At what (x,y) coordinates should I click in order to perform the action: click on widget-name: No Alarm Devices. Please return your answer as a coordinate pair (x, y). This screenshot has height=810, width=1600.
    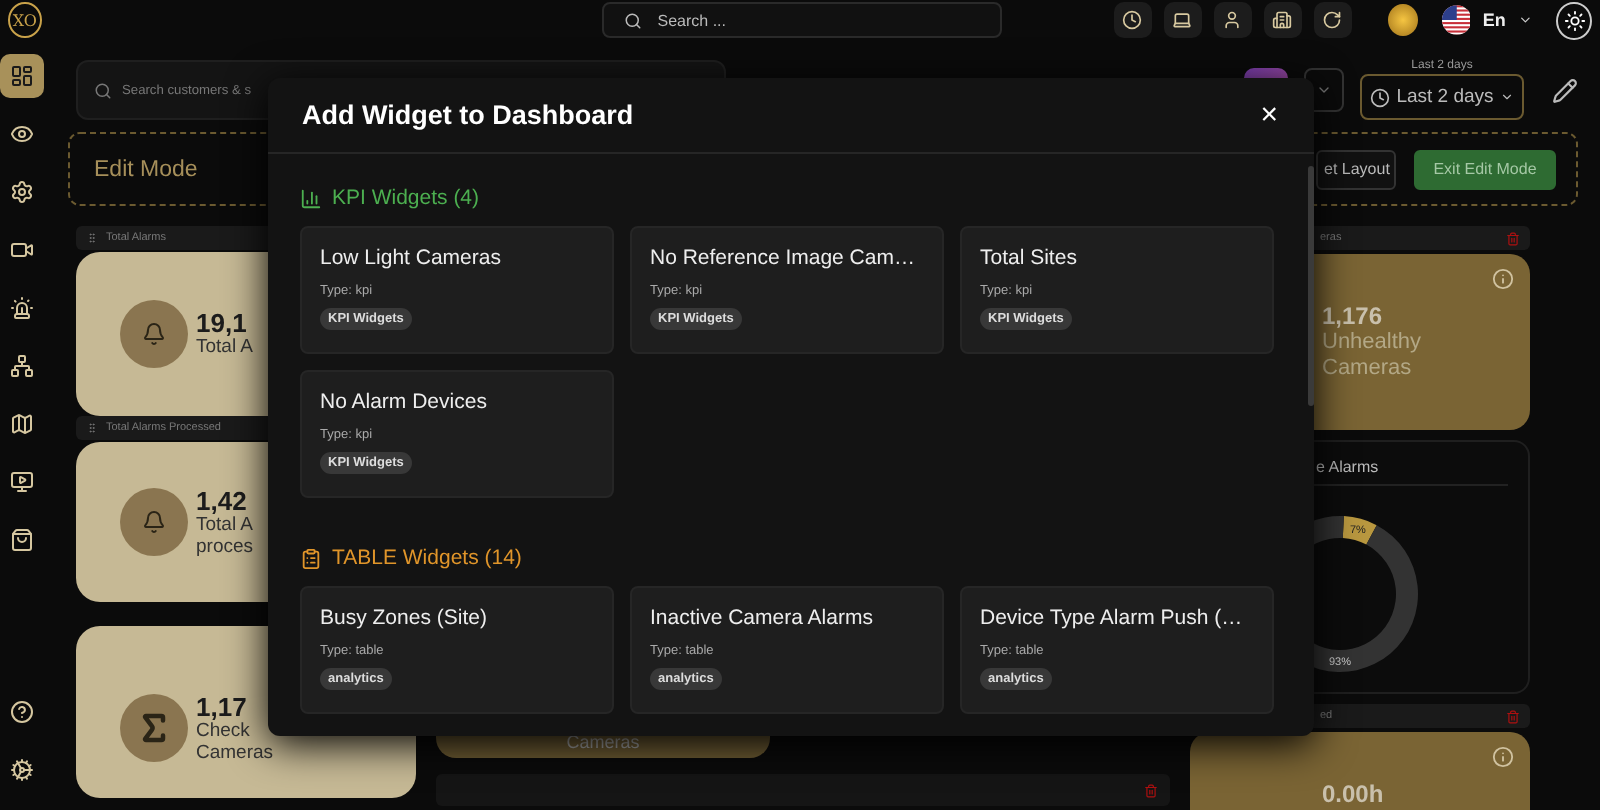
    Looking at the image, I should click on (403, 402).